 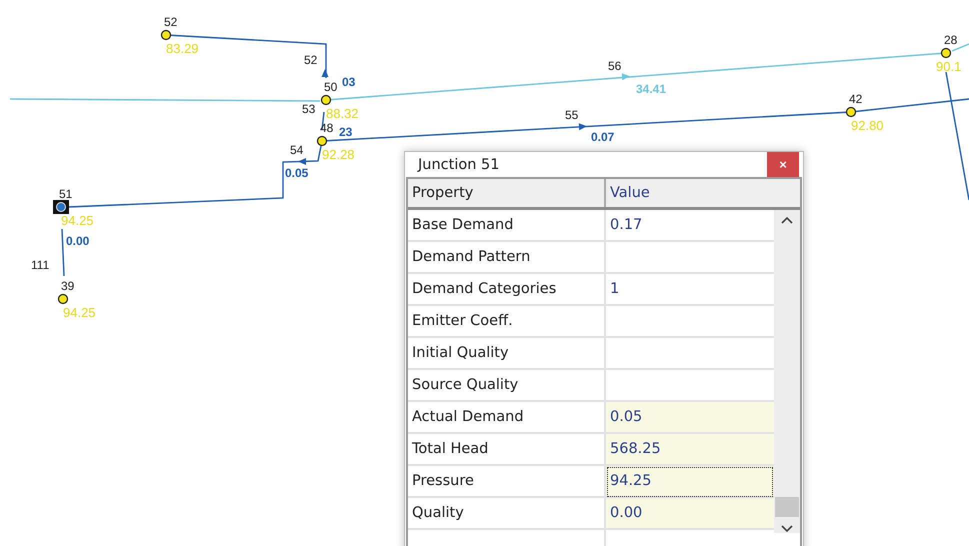 I want to click on pipe-id-label: 53, so click(x=309, y=109).